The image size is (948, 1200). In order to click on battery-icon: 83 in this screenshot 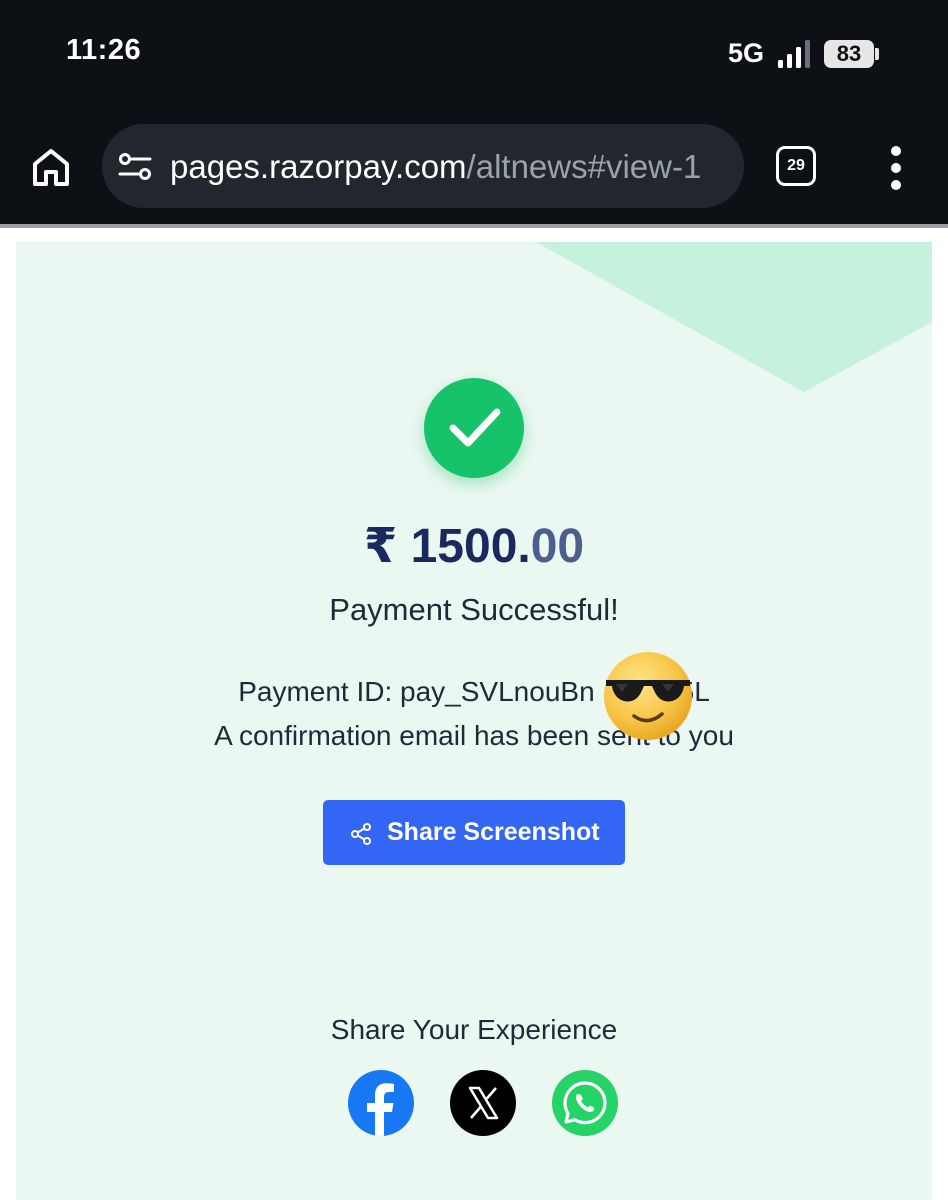, I will do `click(852, 54)`.